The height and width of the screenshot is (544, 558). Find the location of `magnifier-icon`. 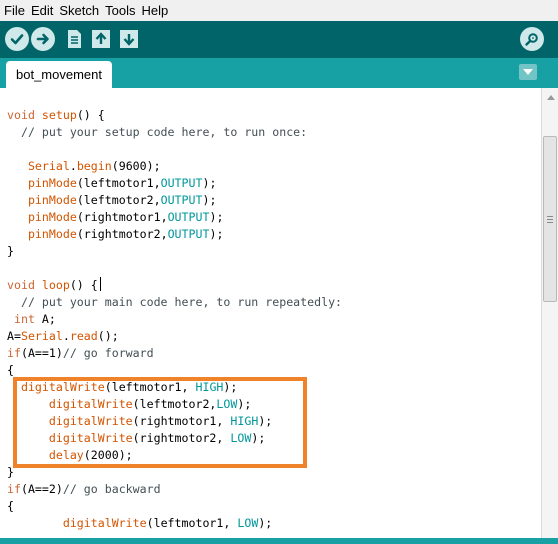

magnifier-icon is located at coordinates (531, 39).